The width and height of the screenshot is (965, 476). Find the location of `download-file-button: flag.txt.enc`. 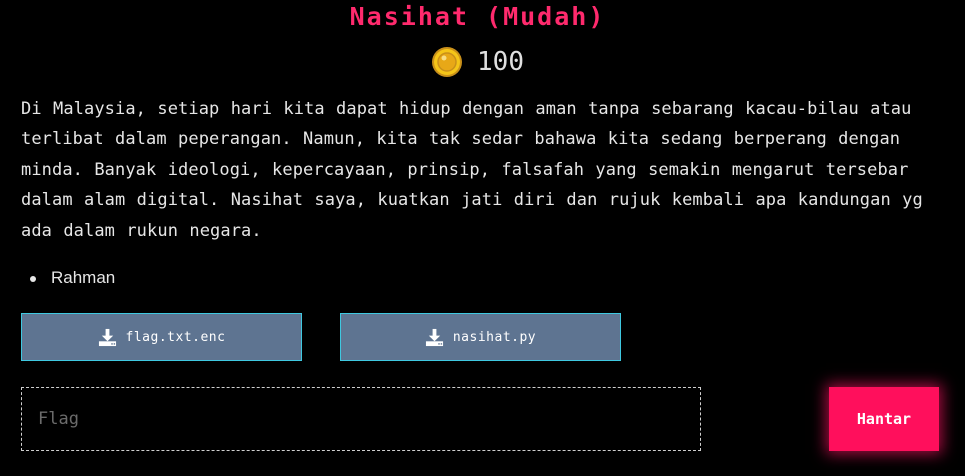

download-file-button: flag.txt.enc is located at coordinates (161, 337).